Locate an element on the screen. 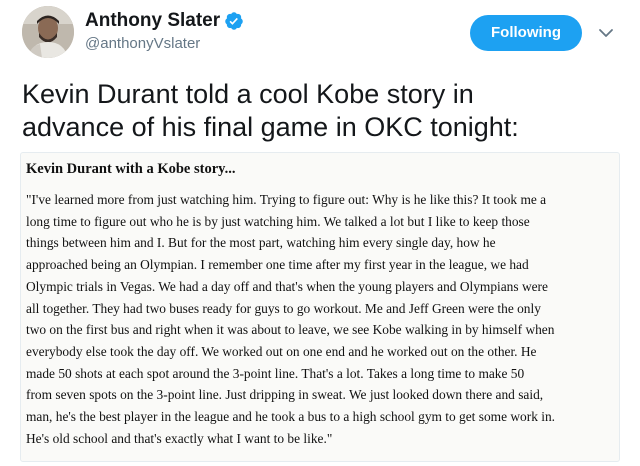 This screenshot has height=466, width=640. verified-badge-icon is located at coordinates (234, 21).